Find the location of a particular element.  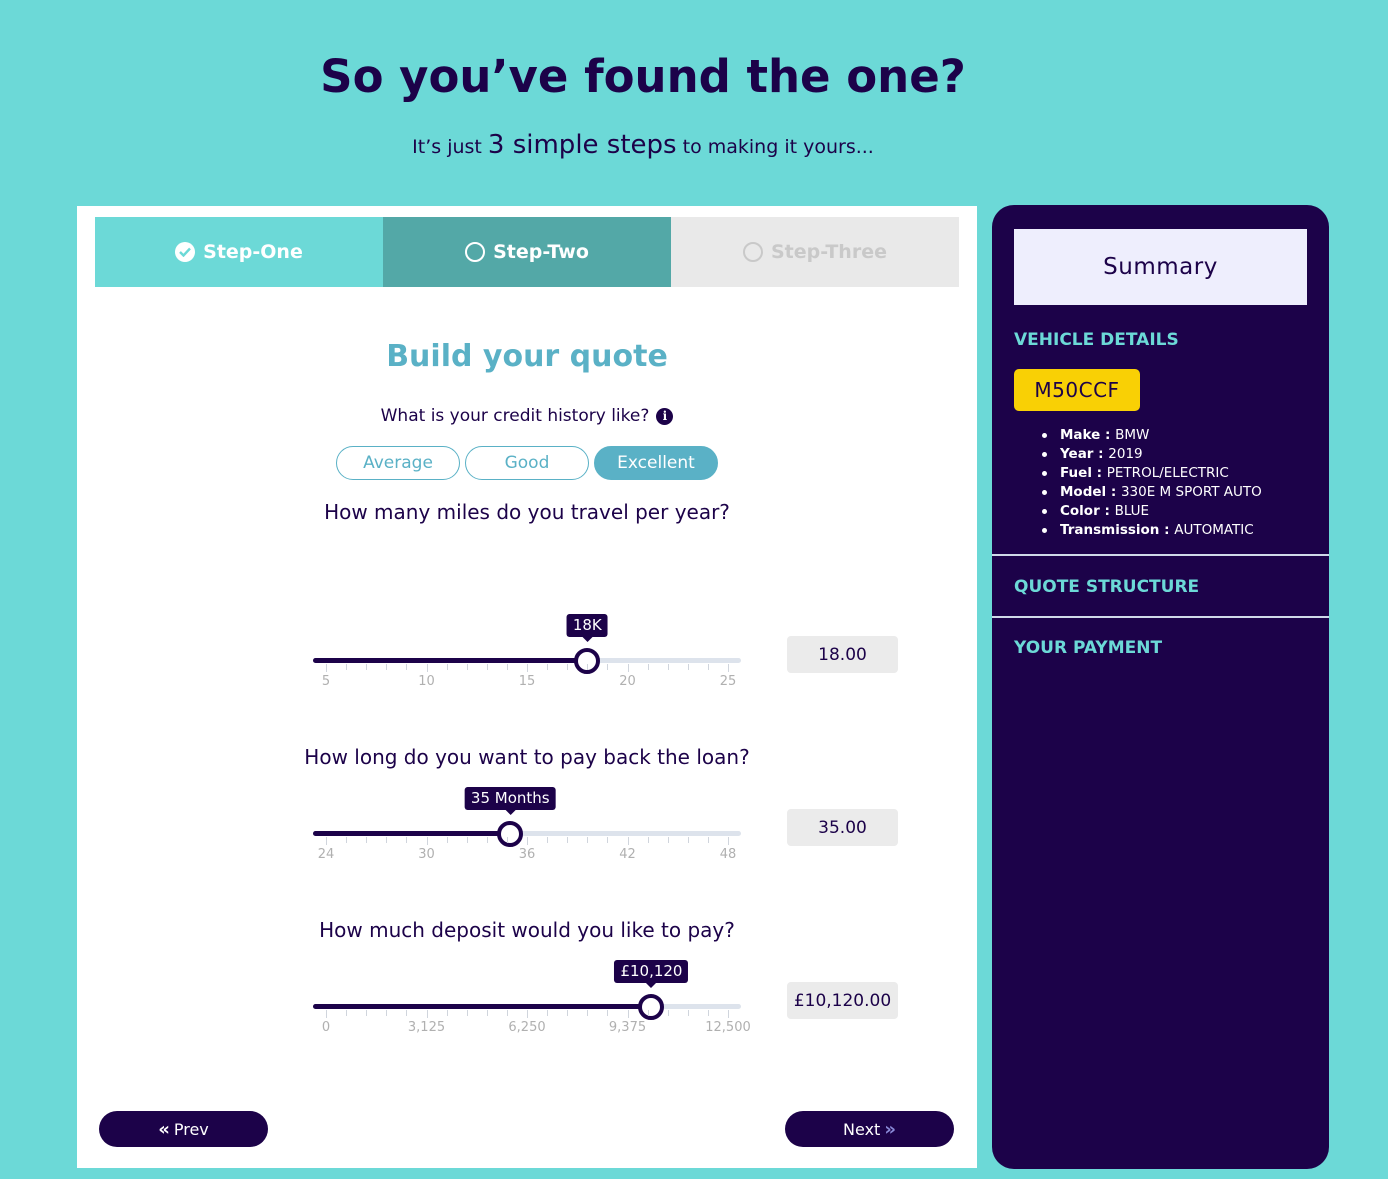

subtitle-start: It’s just is located at coordinates (450, 147).